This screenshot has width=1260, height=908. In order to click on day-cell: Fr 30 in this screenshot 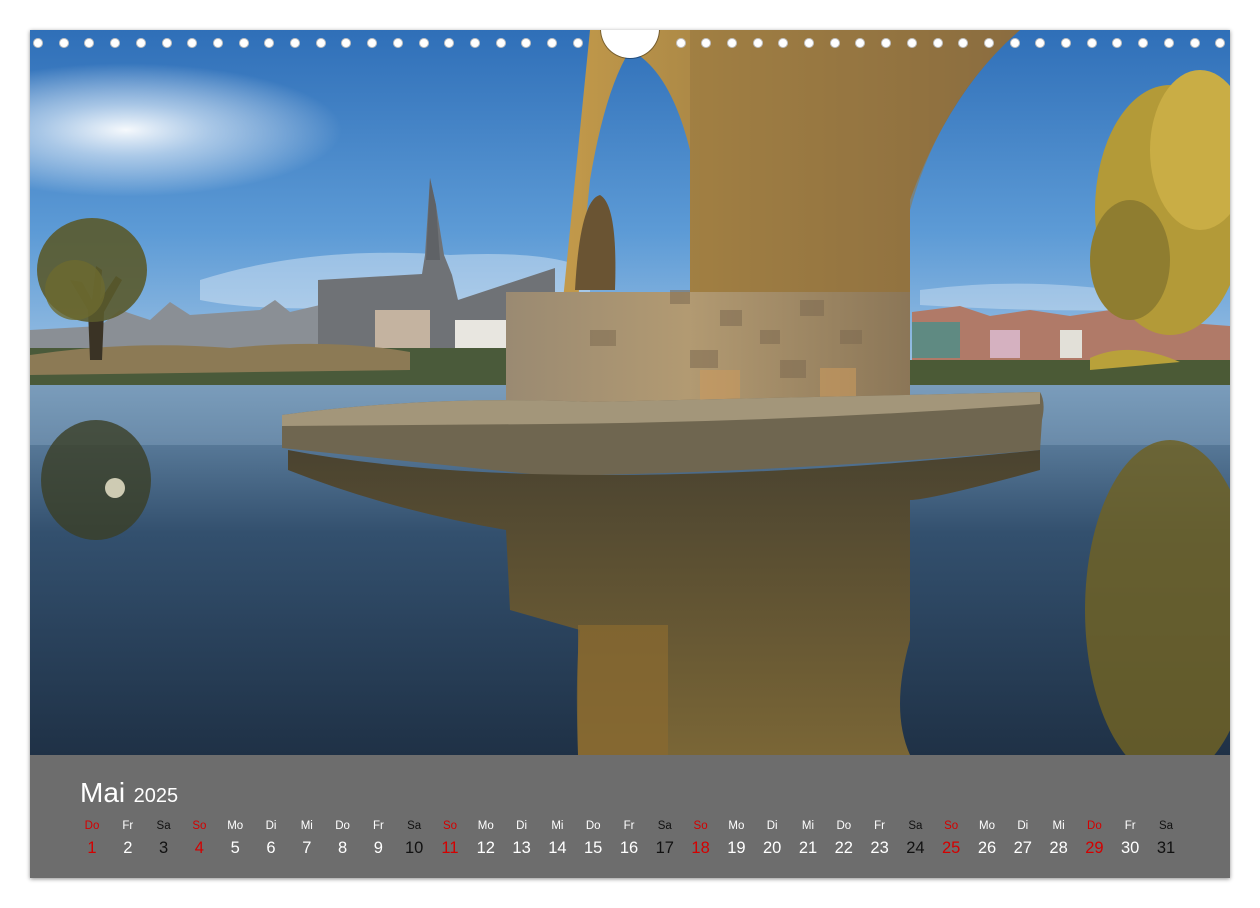, I will do `click(1130, 839)`.